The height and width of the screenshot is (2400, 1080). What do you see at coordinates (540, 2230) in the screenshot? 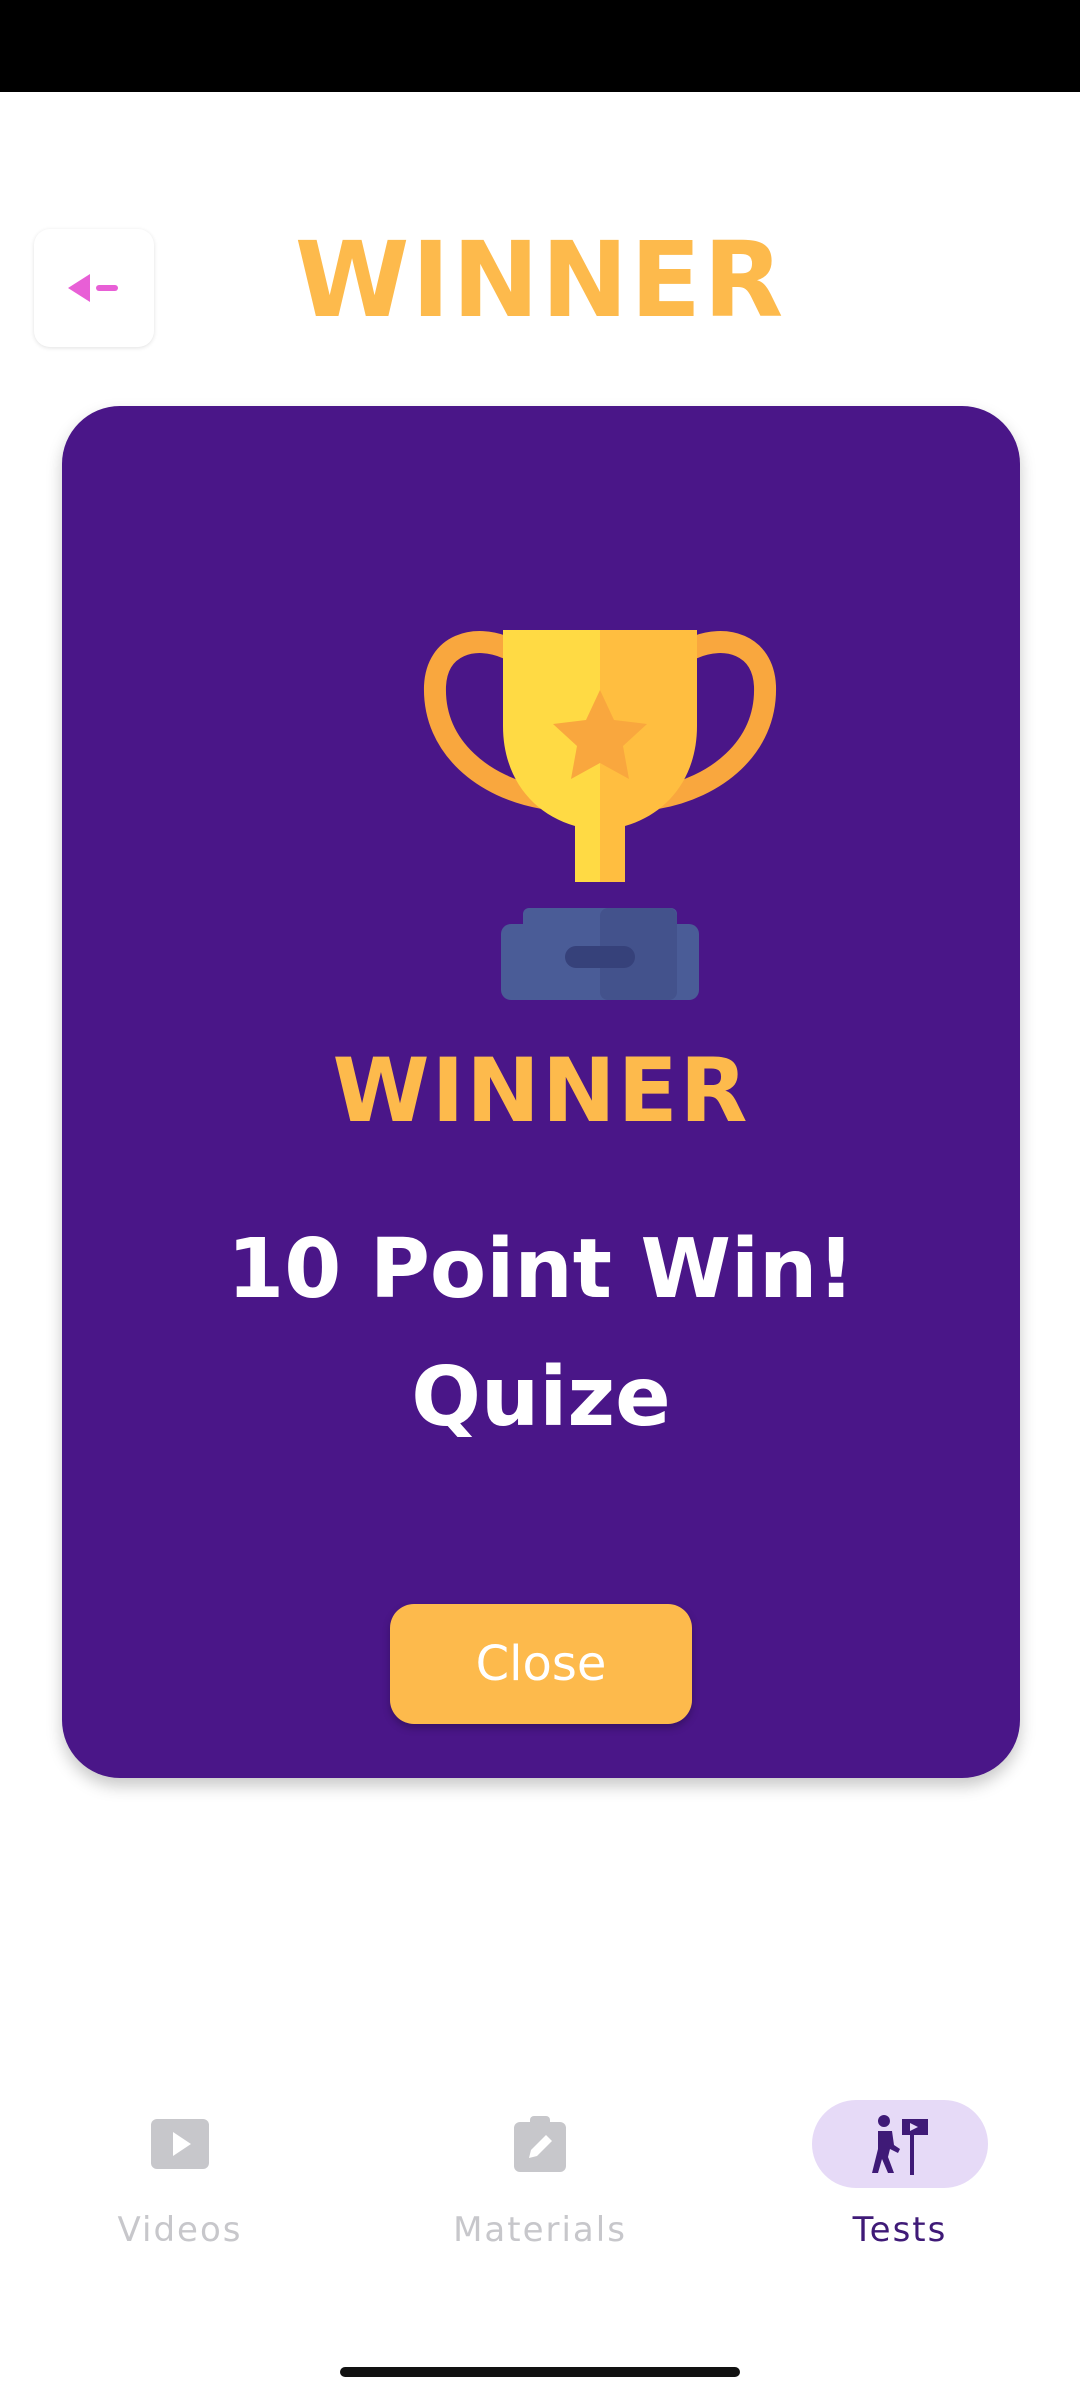
I see `nav-label-materials: Materials` at bounding box center [540, 2230].